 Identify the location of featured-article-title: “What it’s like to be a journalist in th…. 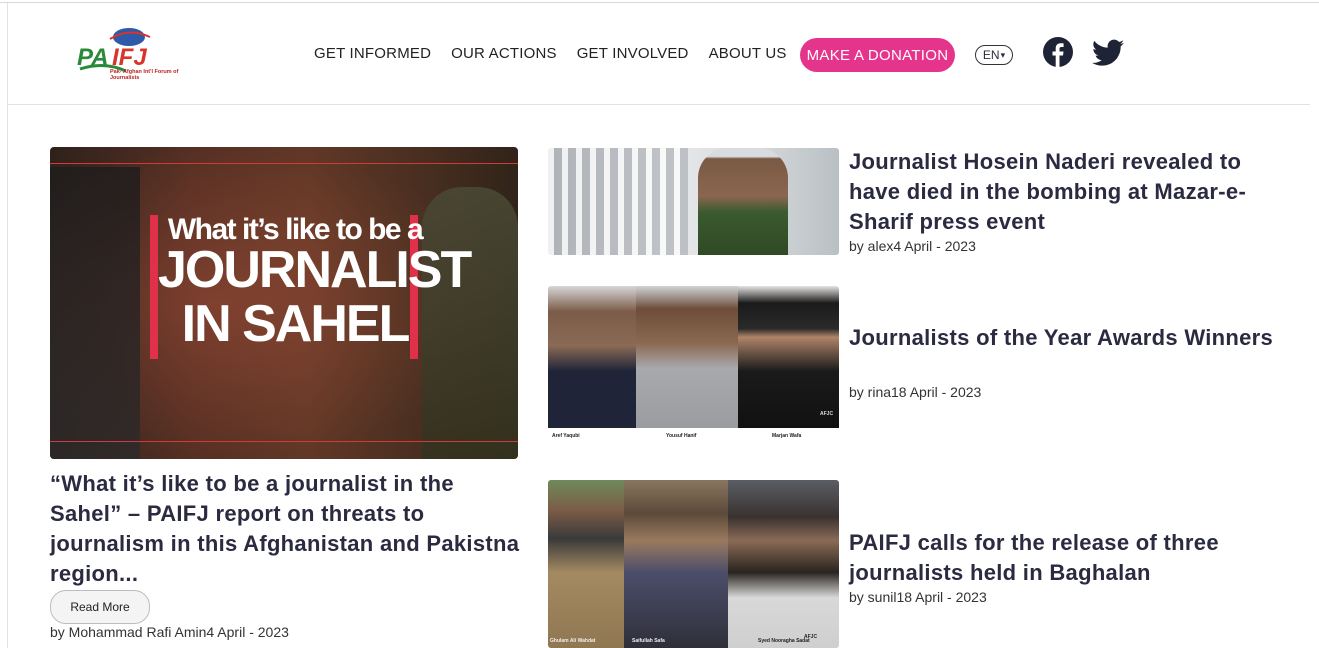
(285, 529).